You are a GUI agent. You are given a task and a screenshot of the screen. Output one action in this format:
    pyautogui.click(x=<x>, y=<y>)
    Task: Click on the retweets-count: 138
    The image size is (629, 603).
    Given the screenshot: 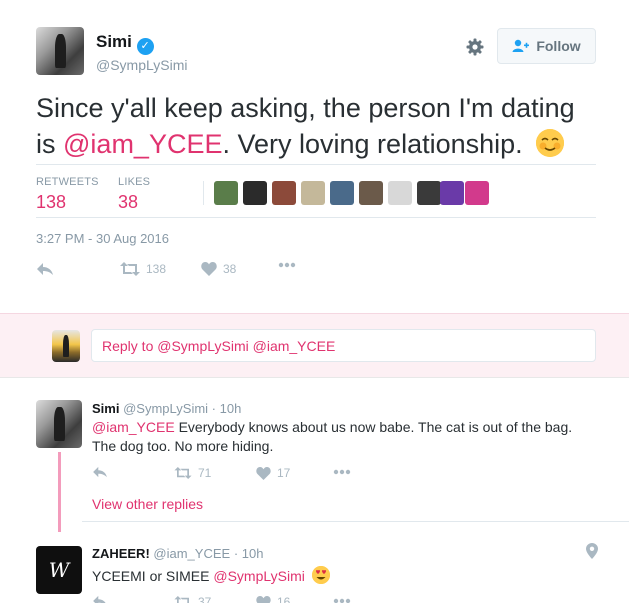 What is the action you would take?
    pyautogui.click(x=51, y=202)
    